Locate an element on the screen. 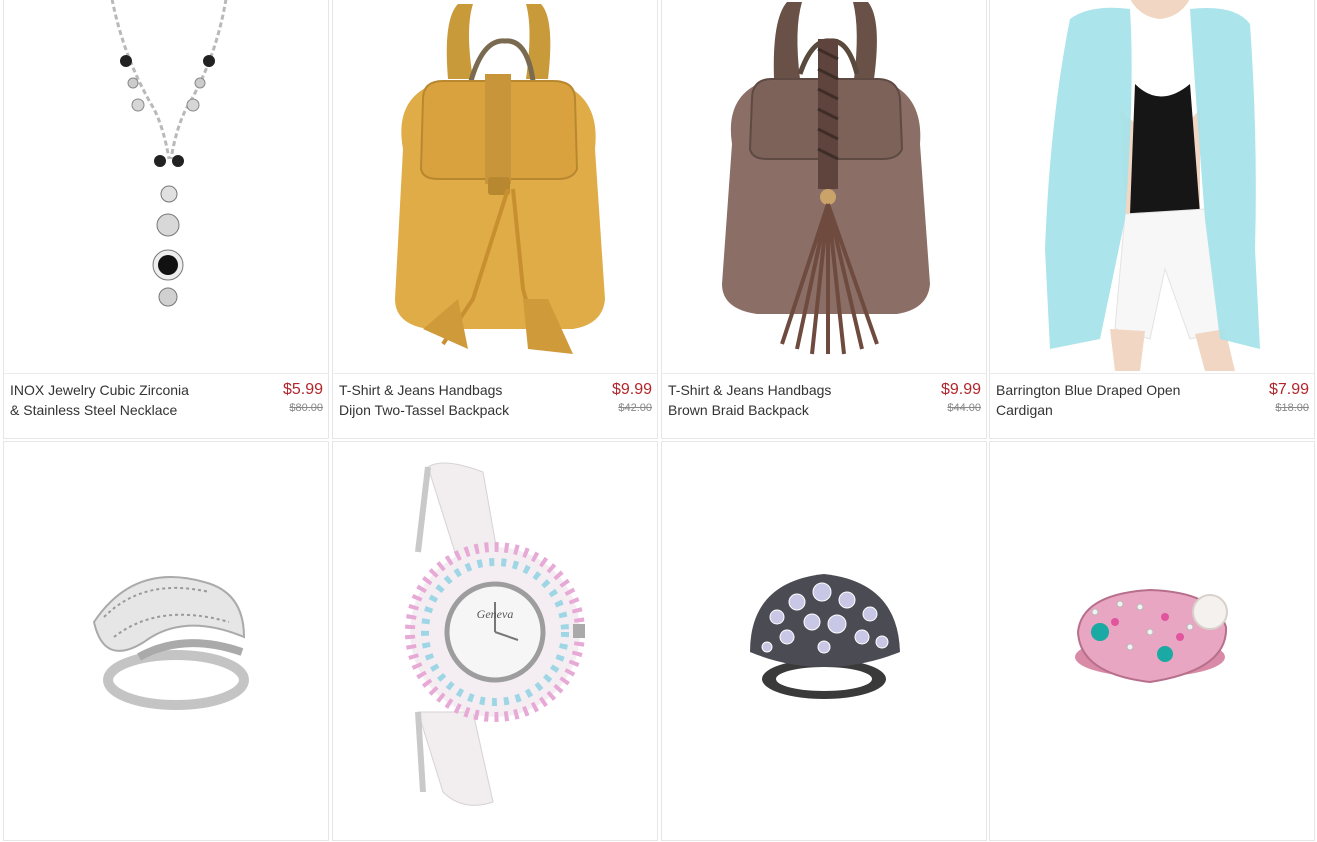 The width and height of the screenshot is (1317, 842). product-image-pink-pearl-ring is located at coordinates (1152, 642).